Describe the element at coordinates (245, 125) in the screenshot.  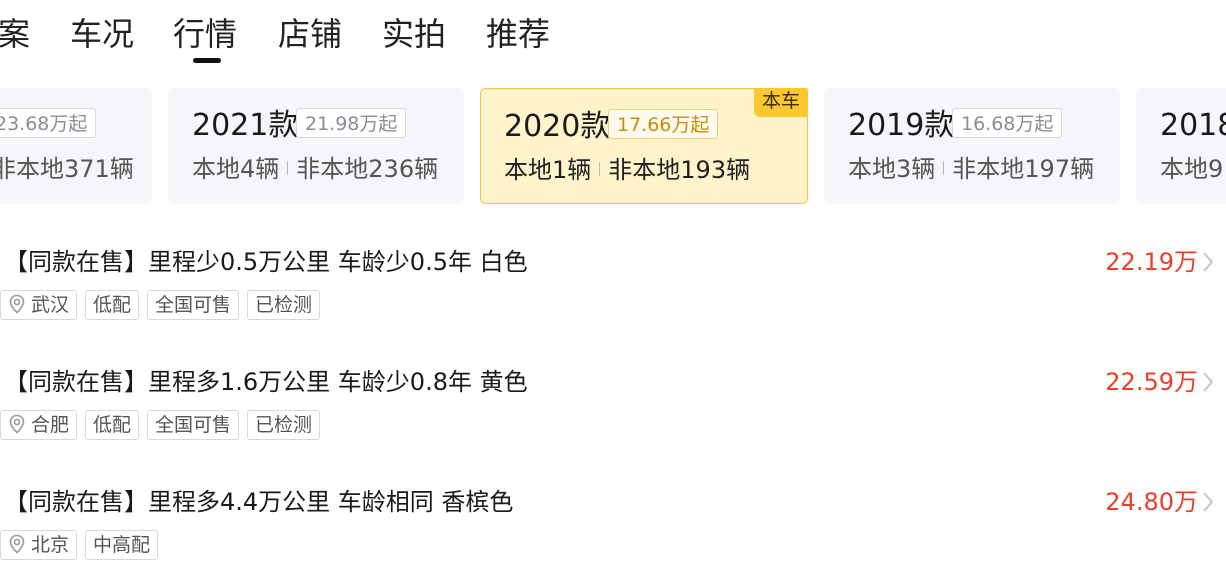
I see `year-card-year: 2021款` at that location.